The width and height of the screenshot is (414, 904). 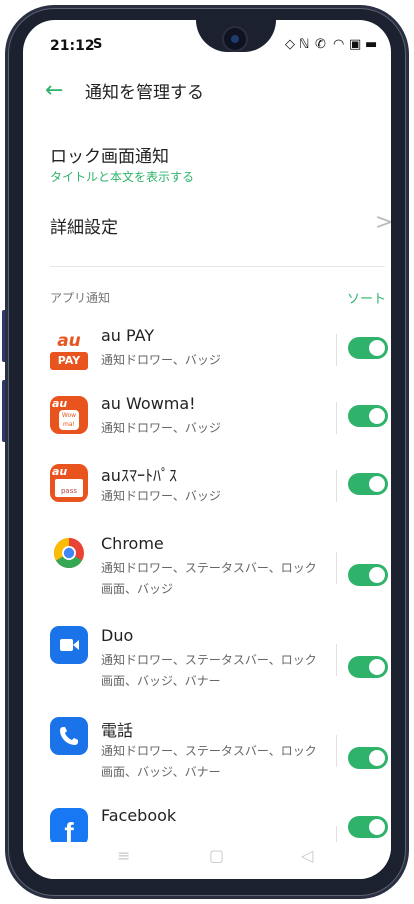 I want to click on facebook-icon: f, so click(x=69, y=828).